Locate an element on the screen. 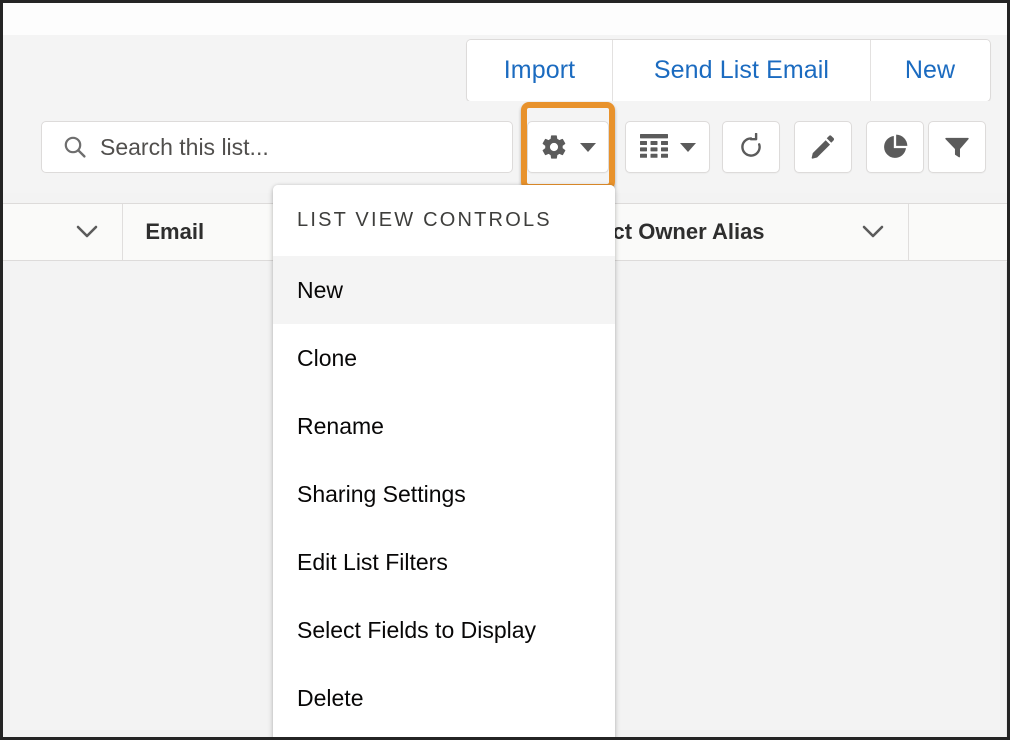  menu-item-rename: Rename is located at coordinates (444, 426).